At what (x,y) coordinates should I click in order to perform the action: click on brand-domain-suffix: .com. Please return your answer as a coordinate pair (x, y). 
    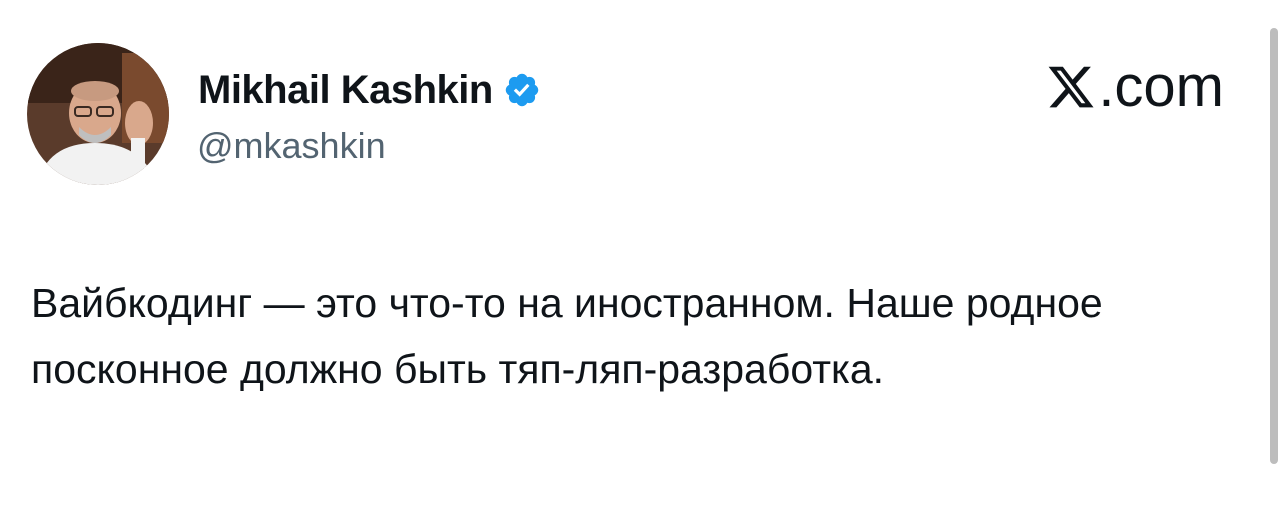
    Looking at the image, I should click on (1161, 86).